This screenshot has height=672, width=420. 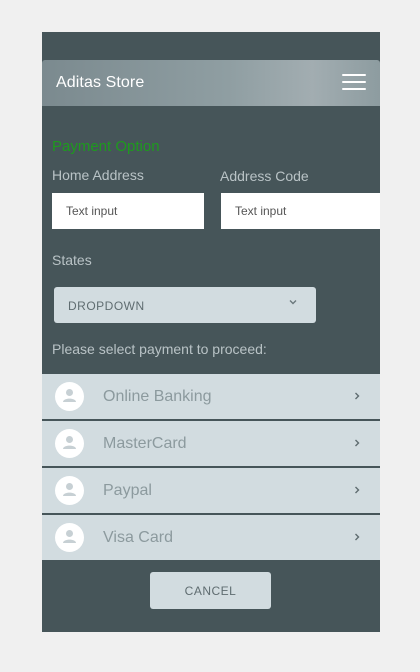 What do you see at coordinates (128, 211) in the screenshot?
I see `home-address-input` at bounding box center [128, 211].